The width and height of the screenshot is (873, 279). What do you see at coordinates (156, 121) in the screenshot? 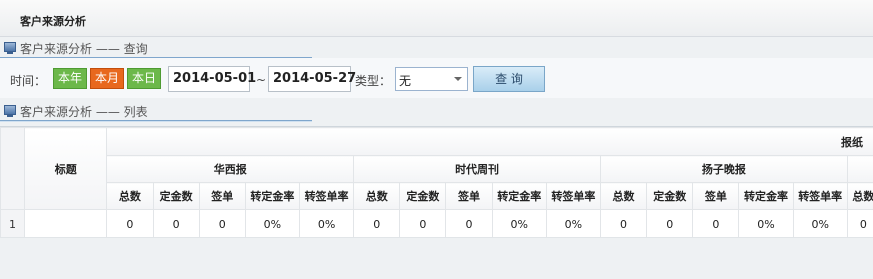
I see `section-divider-shadow` at bounding box center [156, 121].